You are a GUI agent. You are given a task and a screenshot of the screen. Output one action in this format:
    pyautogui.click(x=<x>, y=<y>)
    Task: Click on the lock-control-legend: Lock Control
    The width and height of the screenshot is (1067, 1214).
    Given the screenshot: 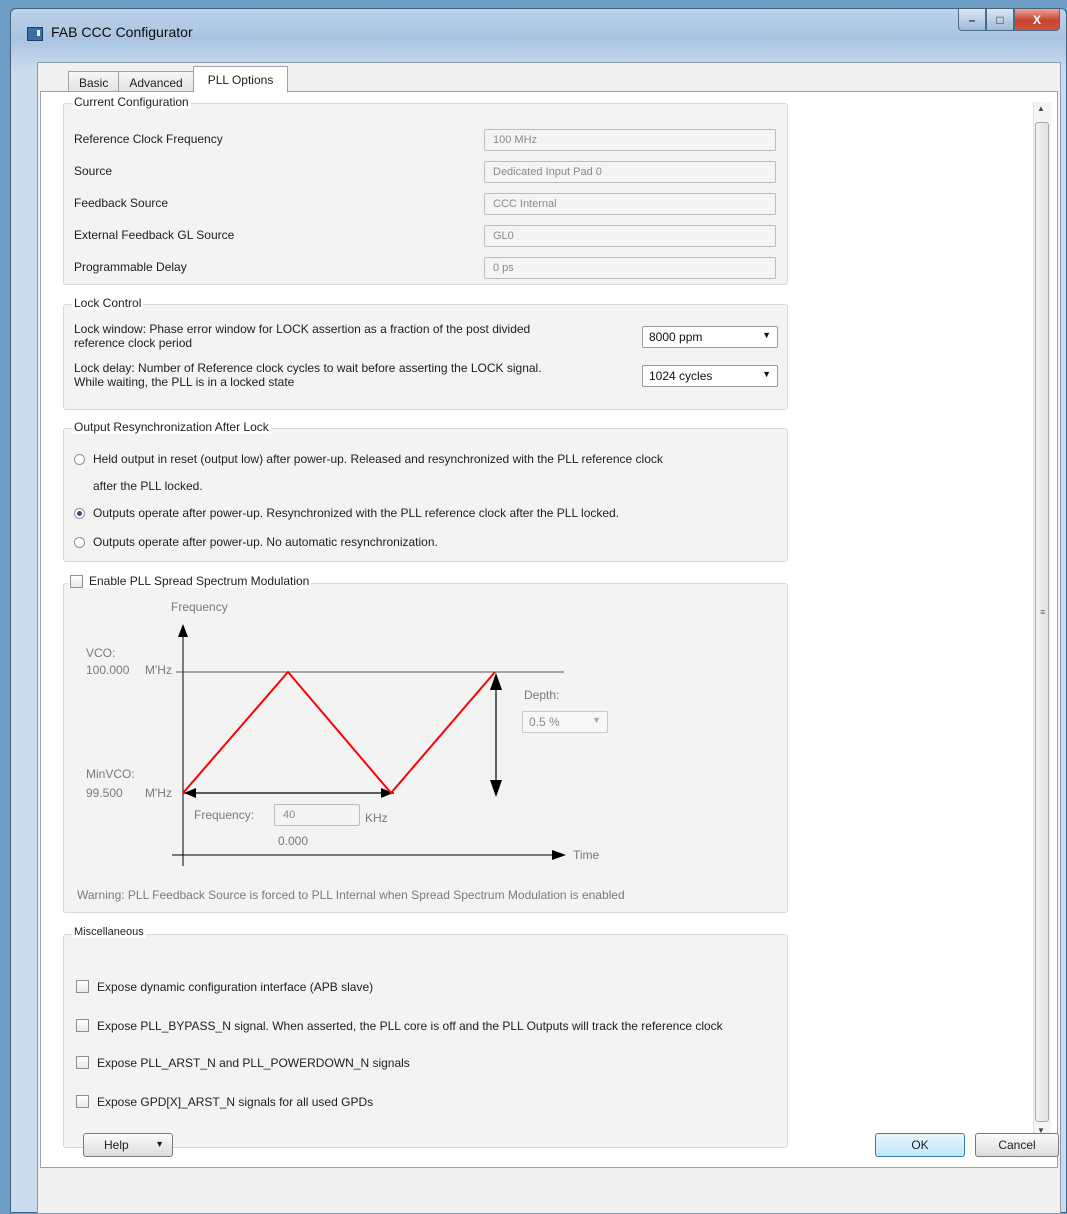 What is the action you would take?
    pyautogui.click(x=108, y=303)
    